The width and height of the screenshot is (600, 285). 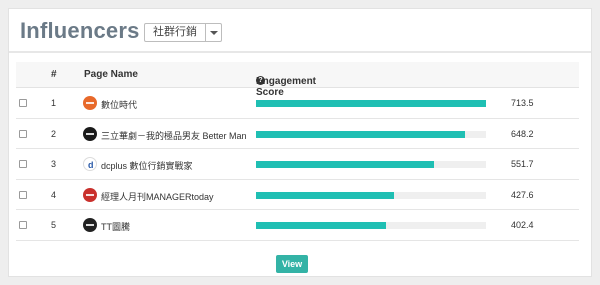 What do you see at coordinates (147, 165) in the screenshot?
I see `row-page-name: dcplus 數位行銷實戰家` at bounding box center [147, 165].